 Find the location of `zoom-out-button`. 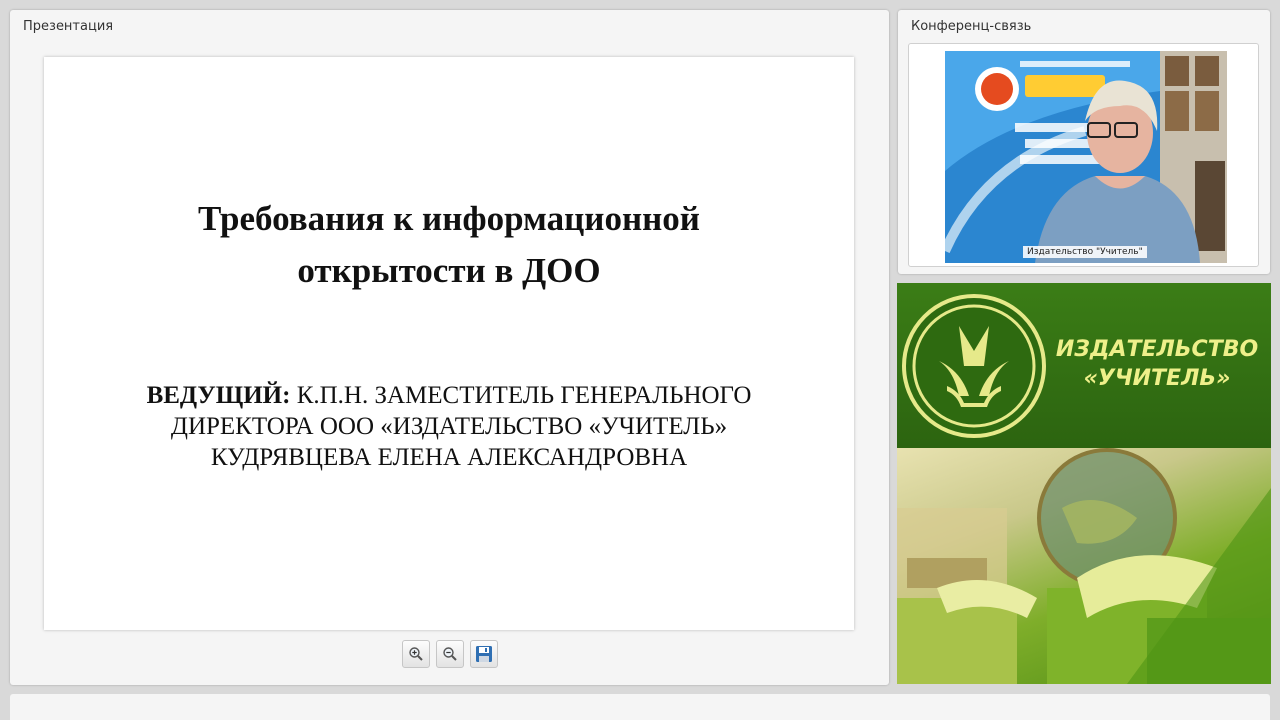

zoom-out-button is located at coordinates (450, 654).